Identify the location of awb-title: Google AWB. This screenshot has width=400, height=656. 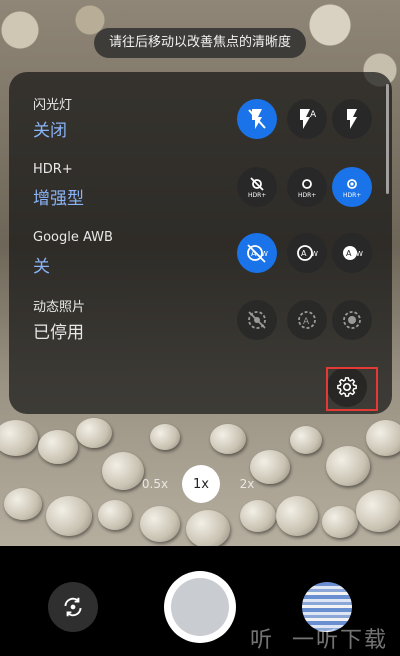
(73, 237).